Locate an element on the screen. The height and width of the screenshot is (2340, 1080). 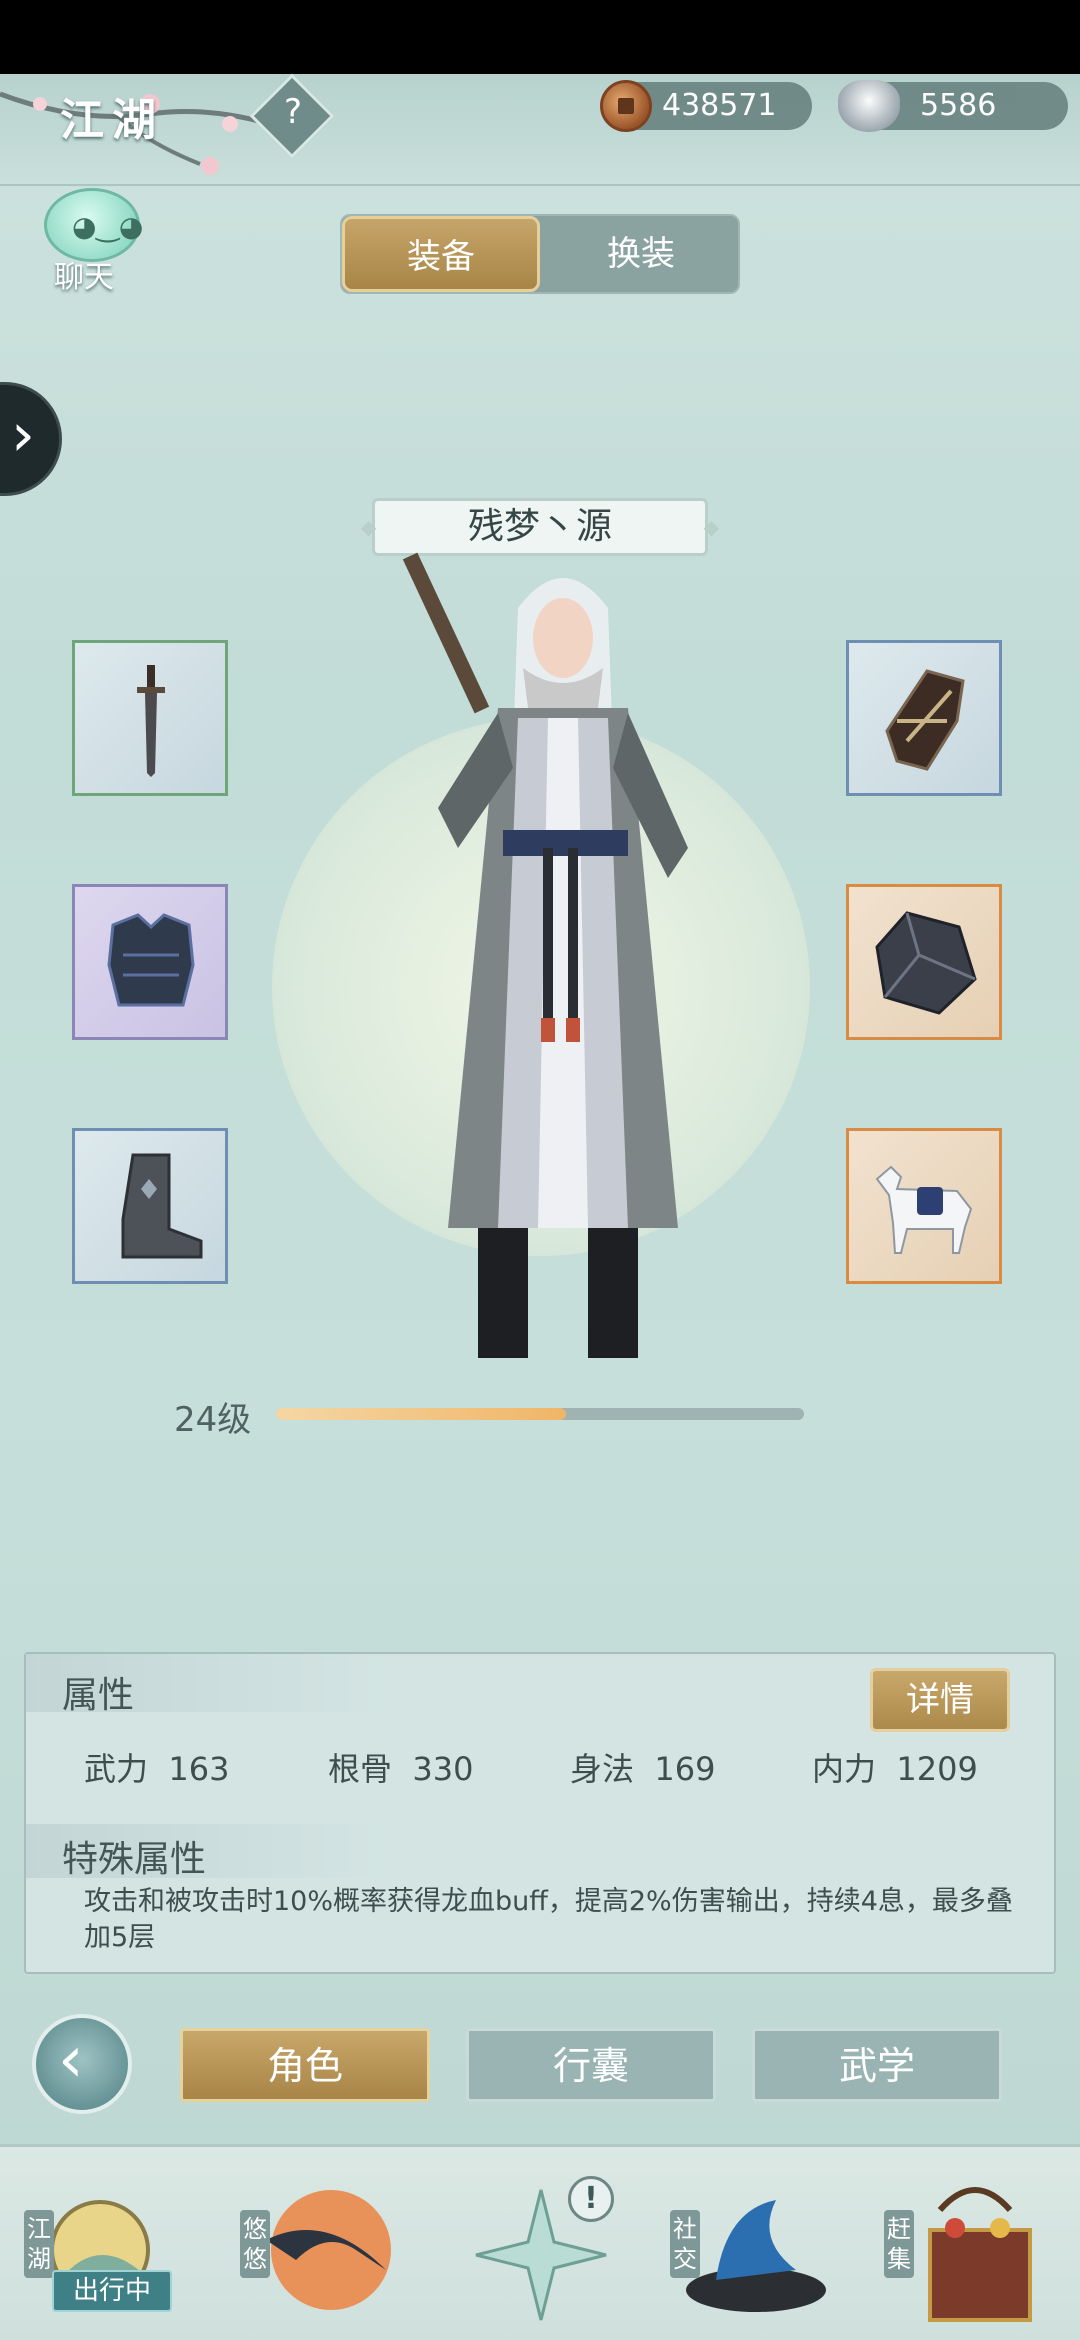
special-attributes-title: 特殊属性 is located at coordinates (134, 1859).